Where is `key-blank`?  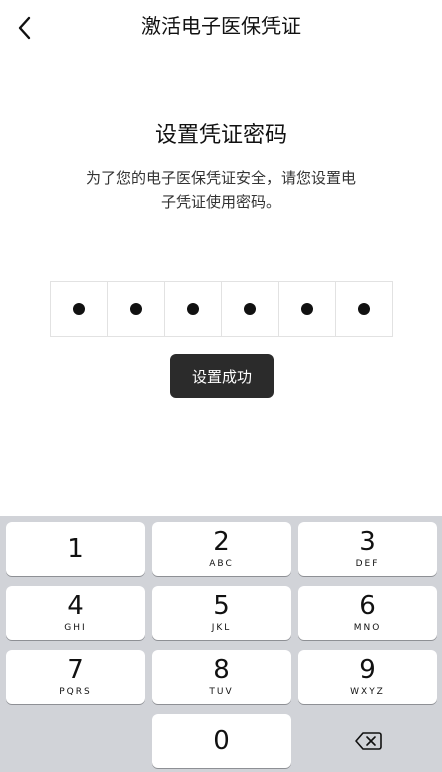 key-blank is located at coordinates (75, 741).